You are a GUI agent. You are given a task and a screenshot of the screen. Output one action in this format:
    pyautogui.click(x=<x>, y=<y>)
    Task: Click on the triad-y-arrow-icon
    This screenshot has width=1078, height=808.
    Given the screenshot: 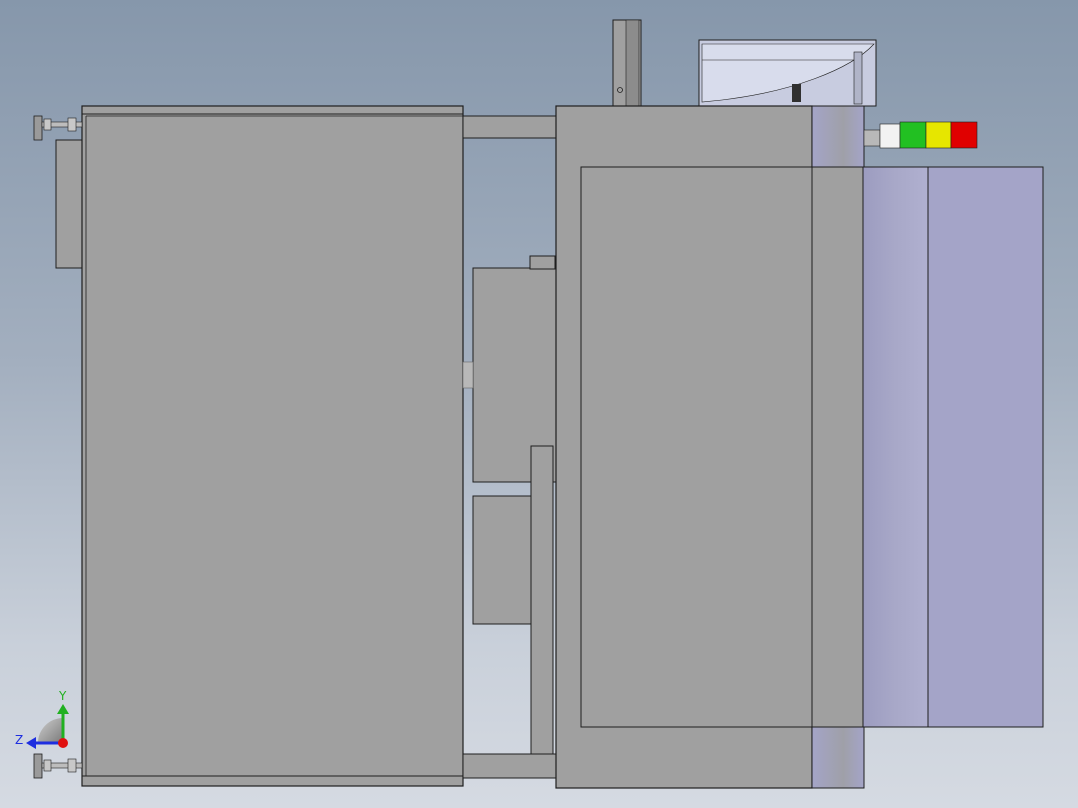 What is the action you would take?
    pyautogui.click(x=63, y=709)
    